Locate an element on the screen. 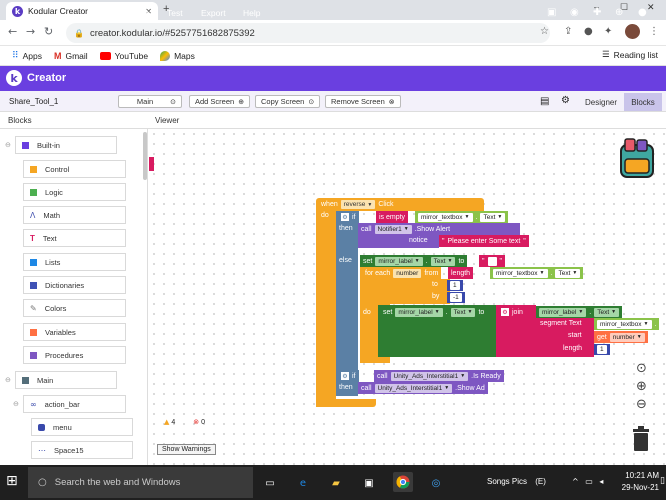 This screenshot has width=666, height=500. sidebar-item-action-bar: ∞ action_bar is located at coordinates (74, 404).